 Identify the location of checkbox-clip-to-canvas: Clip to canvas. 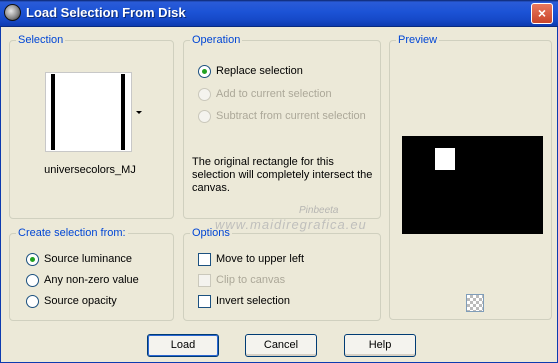
(241, 280).